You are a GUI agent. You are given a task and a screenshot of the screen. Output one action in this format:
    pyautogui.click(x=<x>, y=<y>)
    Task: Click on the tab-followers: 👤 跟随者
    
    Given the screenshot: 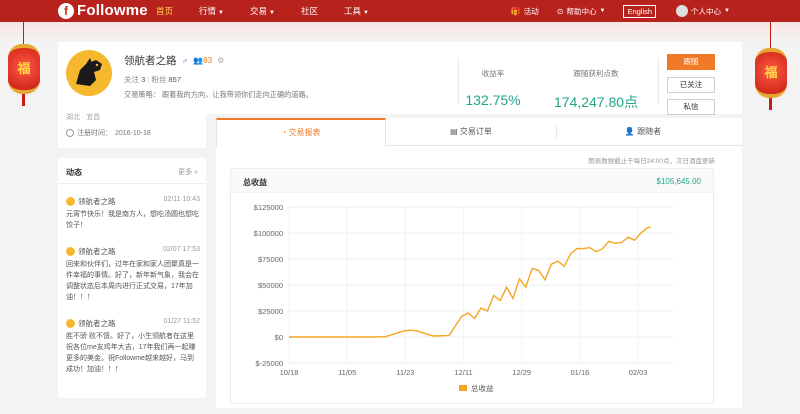 What is the action you would take?
    pyautogui.click(x=643, y=132)
    